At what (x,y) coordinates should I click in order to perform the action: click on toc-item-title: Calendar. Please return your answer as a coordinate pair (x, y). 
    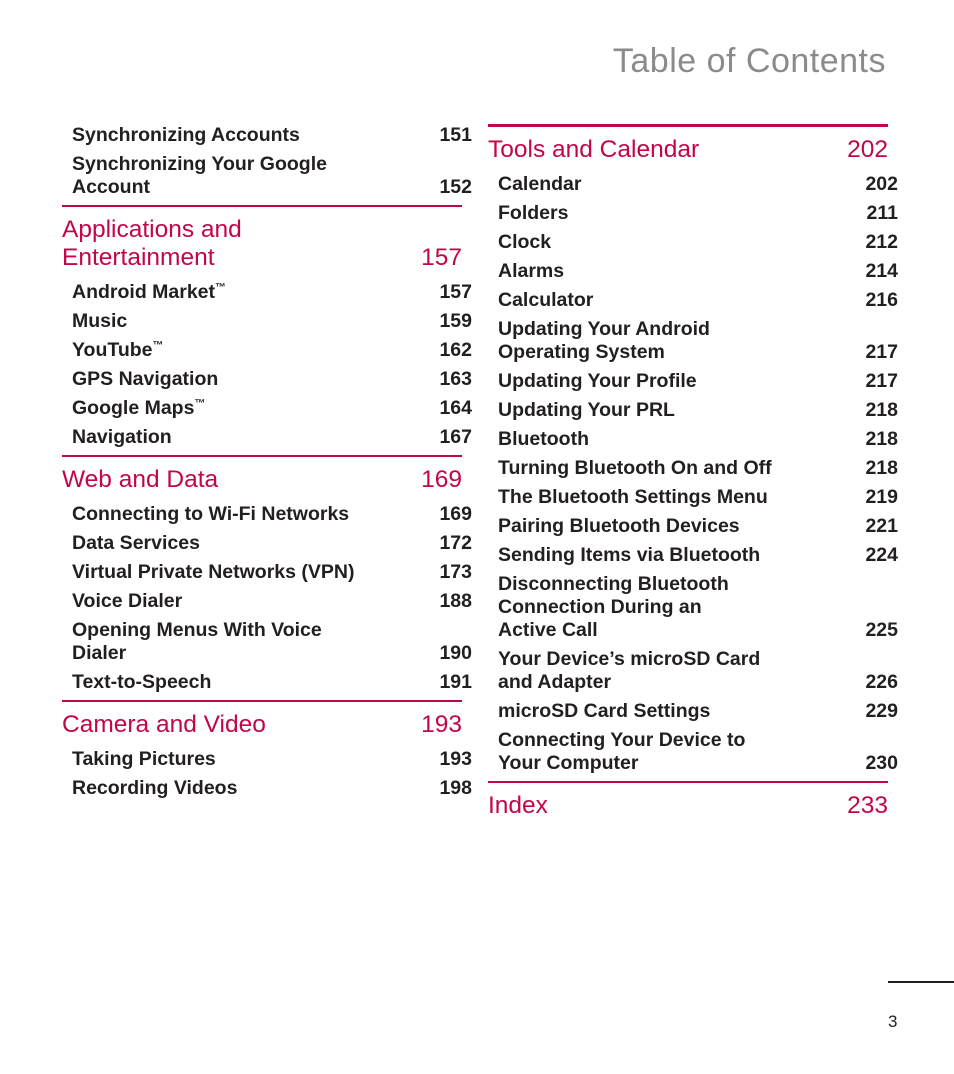
    Looking at the image, I should click on (540, 184).